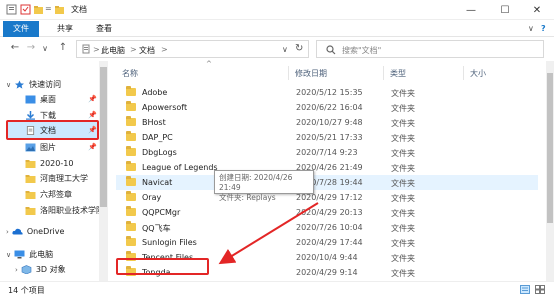 The width and height of the screenshot is (554, 296). Describe the element at coordinates (277, 28) in the screenshot. I see `ribbon-tabs: 文件 共享 查看 ∨ ?` at that location.